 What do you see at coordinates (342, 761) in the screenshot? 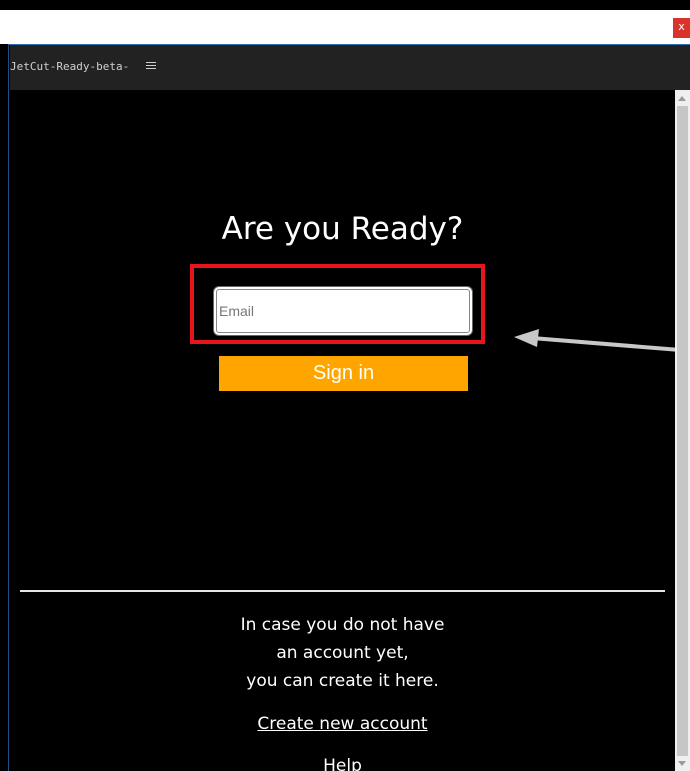
I see `help-link: Help` at bounding box center [342, 761].